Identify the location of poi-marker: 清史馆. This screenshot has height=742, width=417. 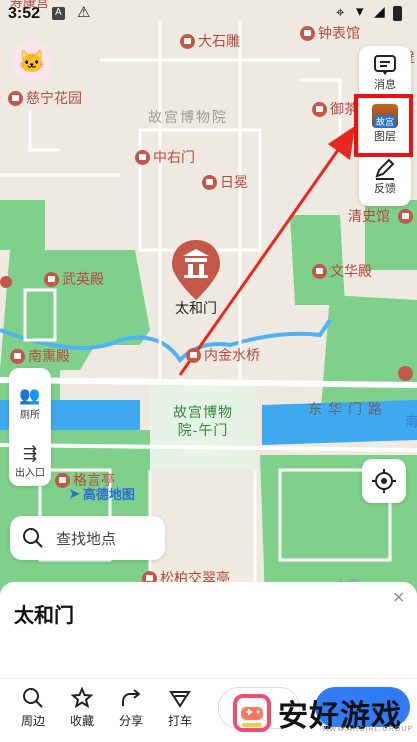
(382, 216).